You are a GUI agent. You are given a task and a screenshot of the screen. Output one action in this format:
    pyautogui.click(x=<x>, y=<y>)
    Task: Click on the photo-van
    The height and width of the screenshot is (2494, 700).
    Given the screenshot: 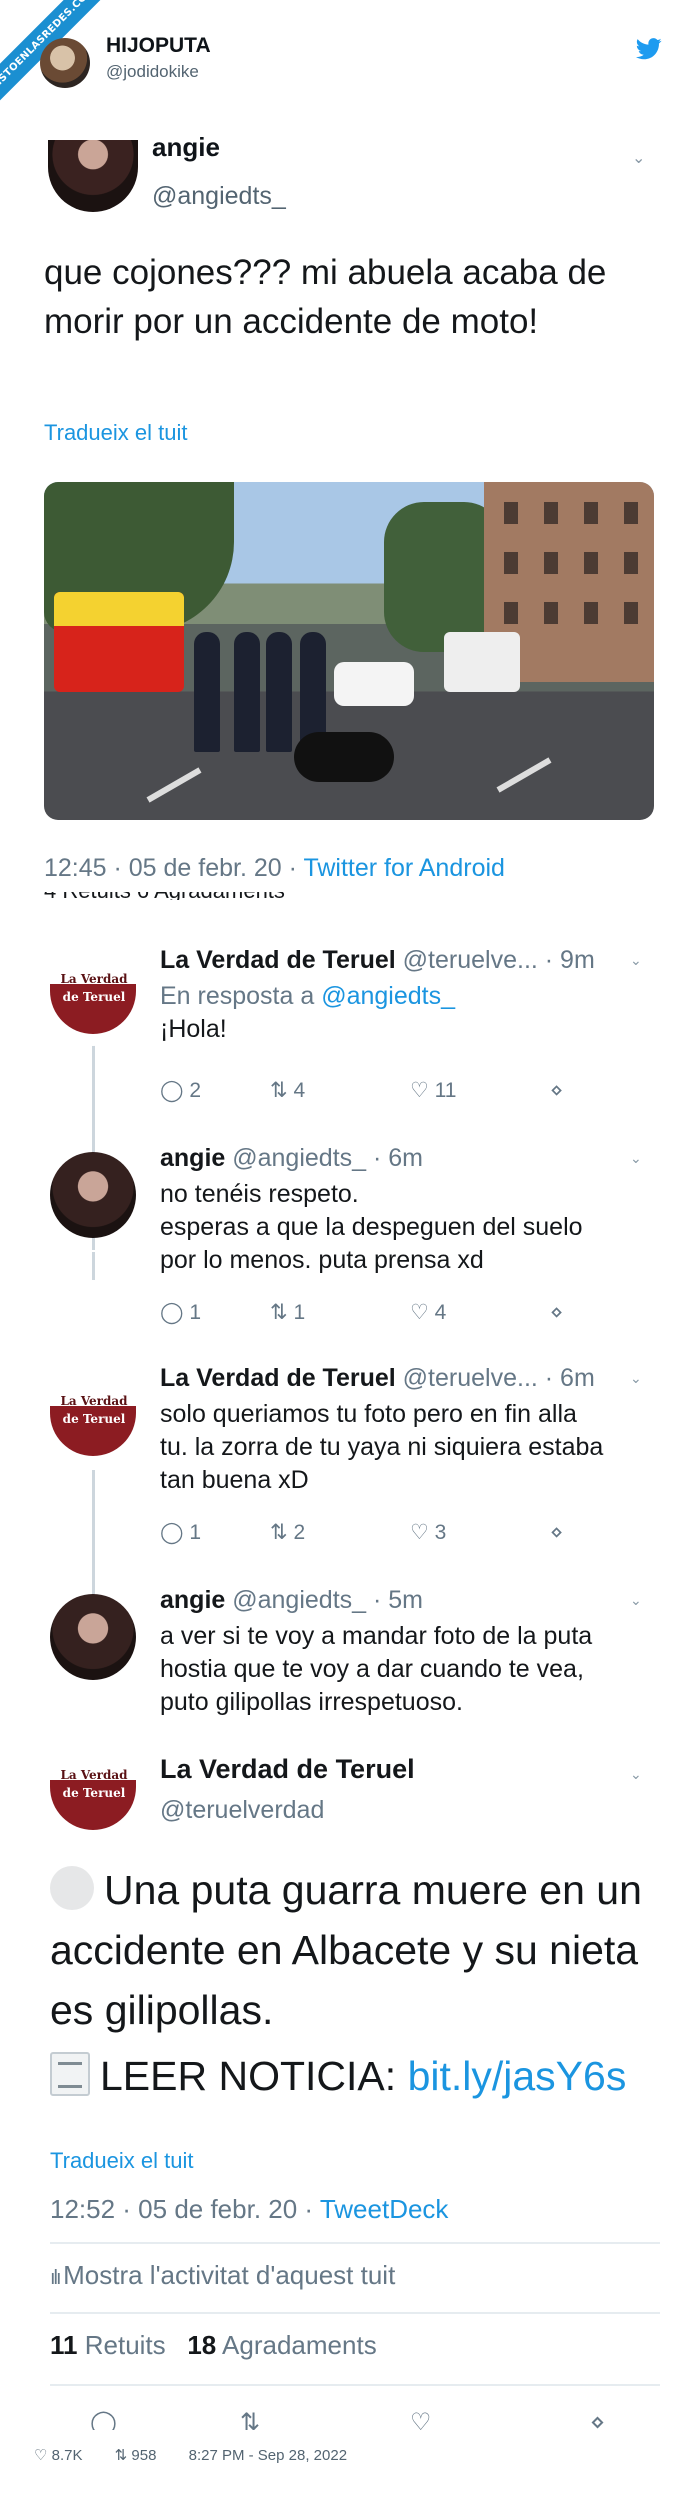 What is the action you would take?
    pyautogui.click(x=482, y=662)
    